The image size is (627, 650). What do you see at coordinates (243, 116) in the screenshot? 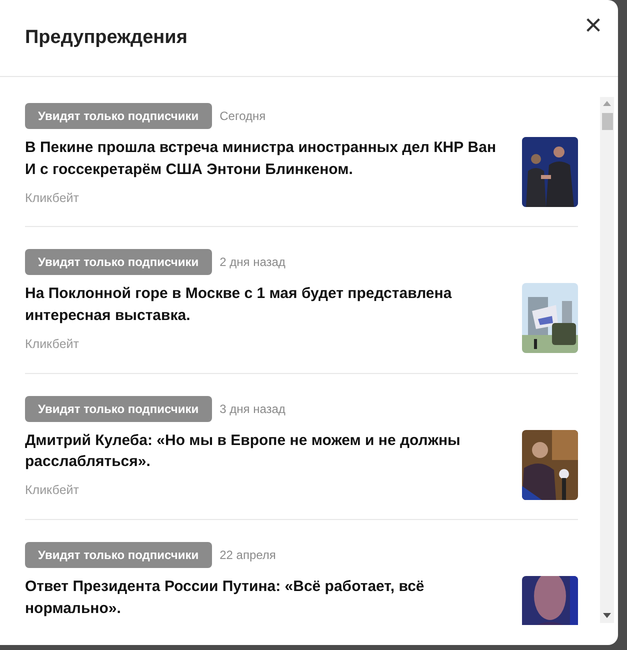
I see `date-label: Сегодня` at bounding box center [243, 116].